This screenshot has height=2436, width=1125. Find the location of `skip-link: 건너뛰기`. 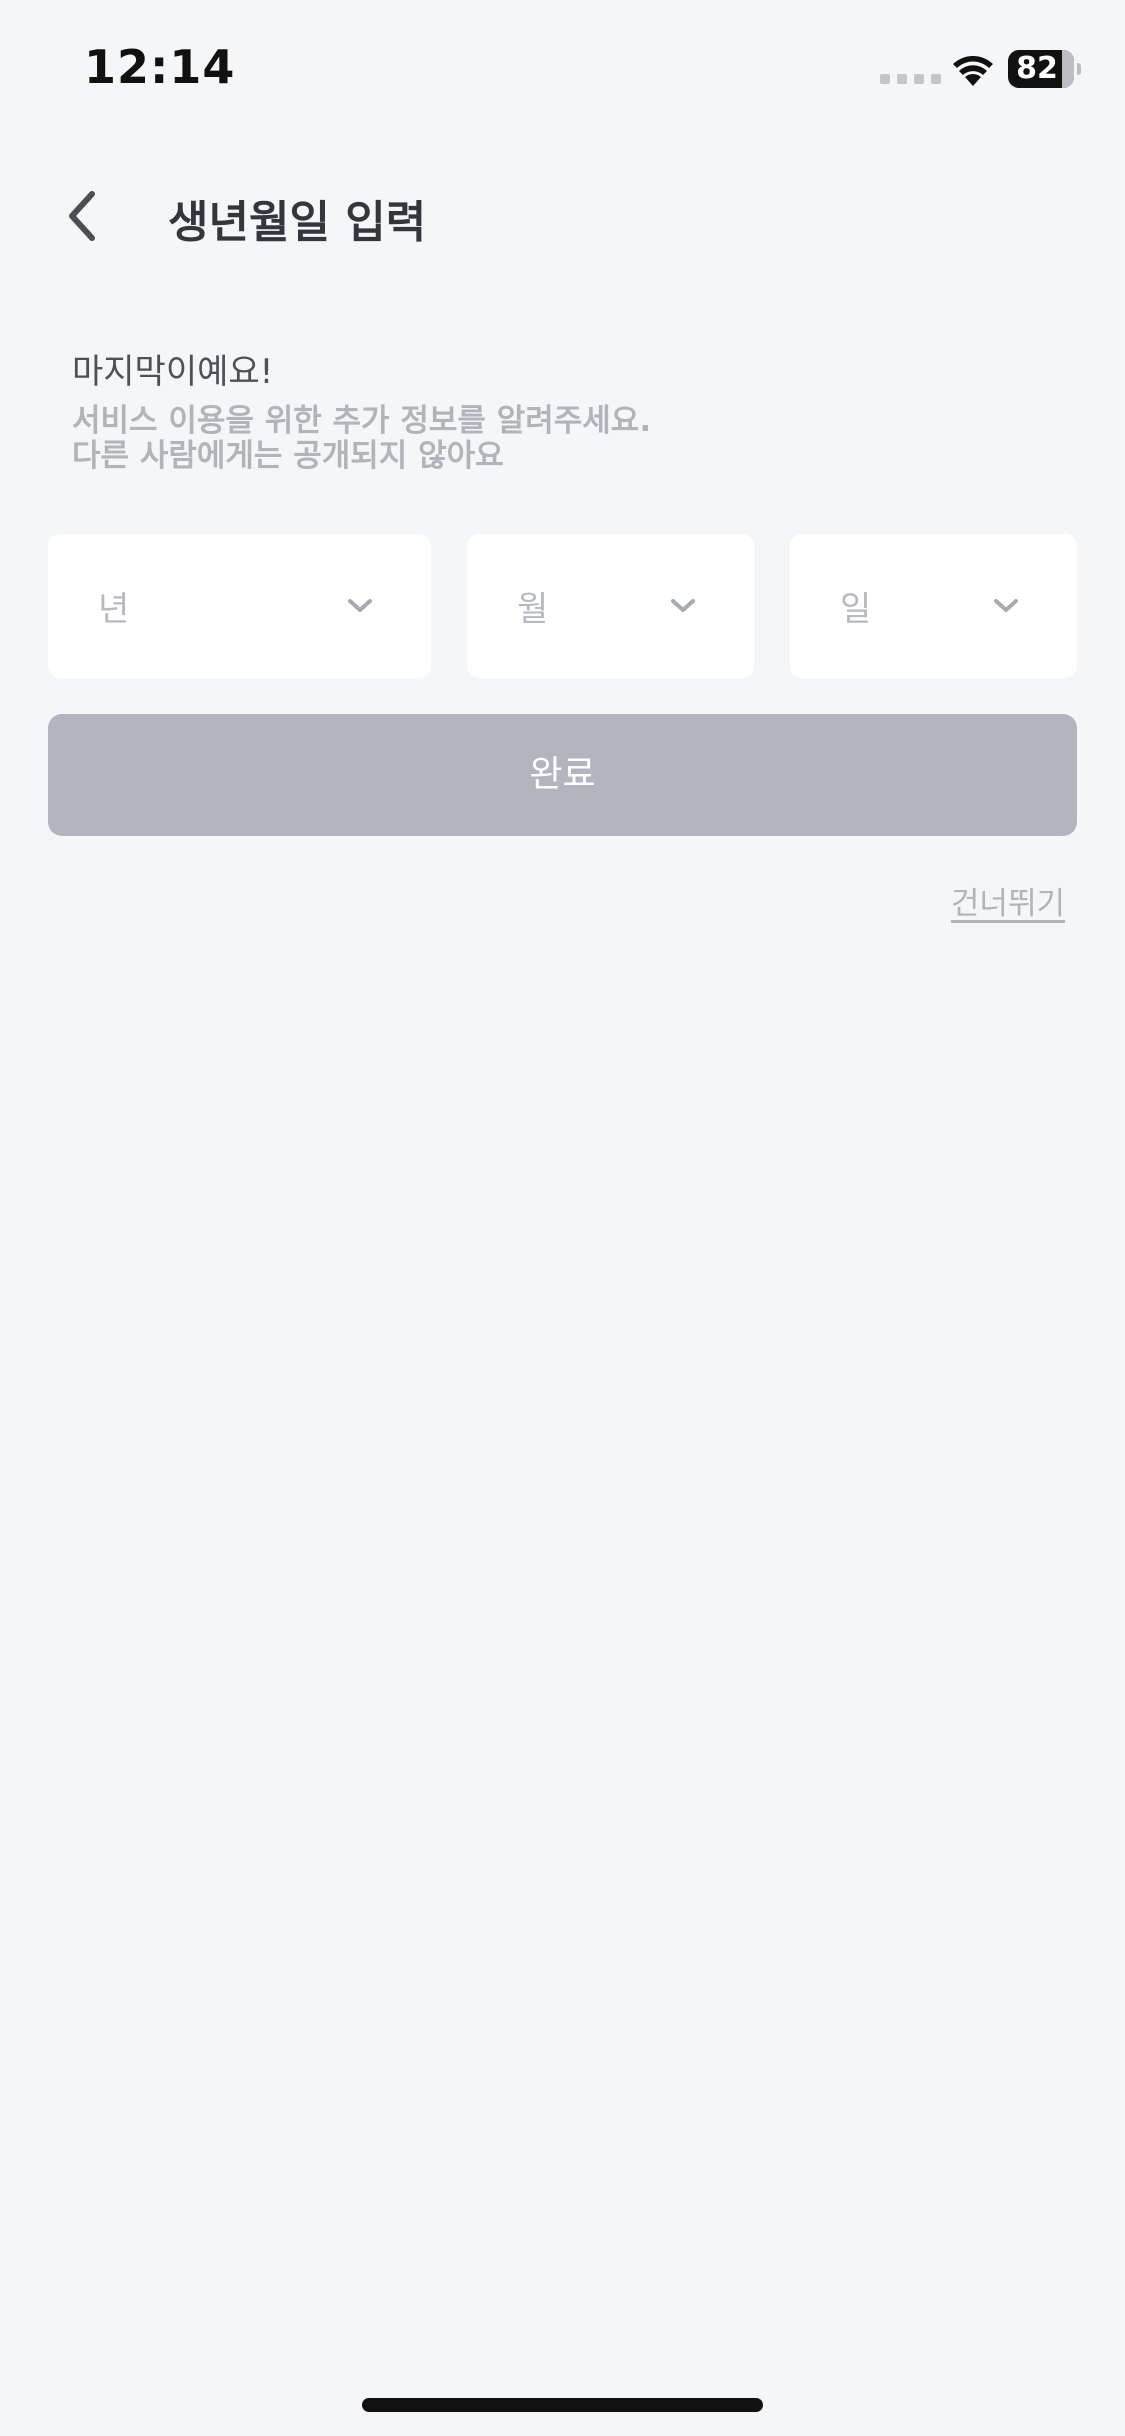

skip-link: 건너뛰기 is located at coordinates (1008, 900).